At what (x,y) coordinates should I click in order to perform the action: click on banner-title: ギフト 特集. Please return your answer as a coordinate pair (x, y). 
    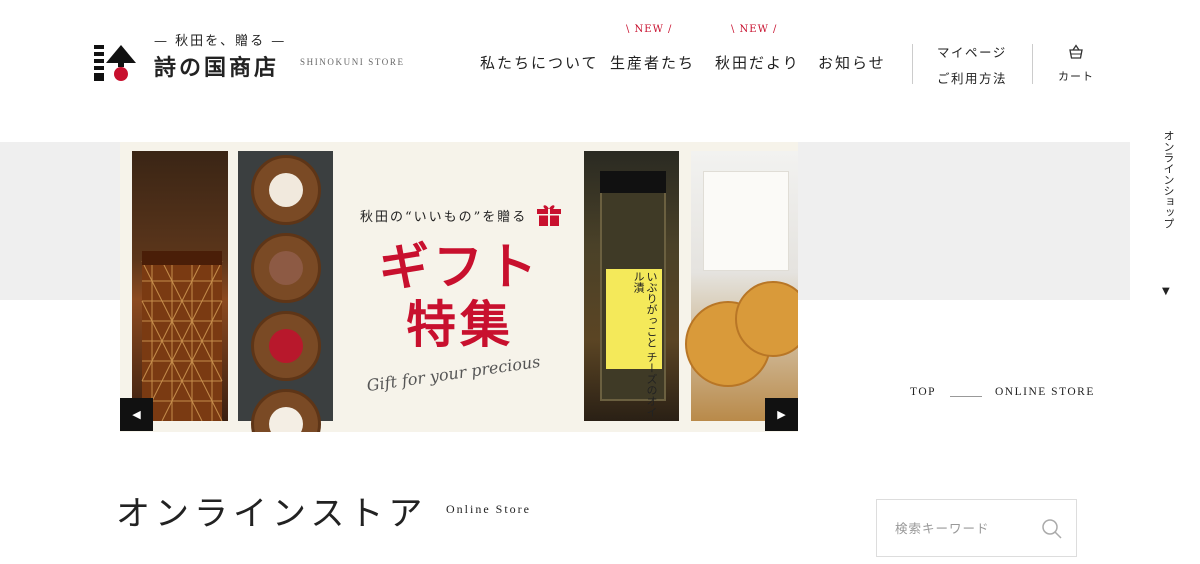
    Looking at the image, I should click on (460, 296).